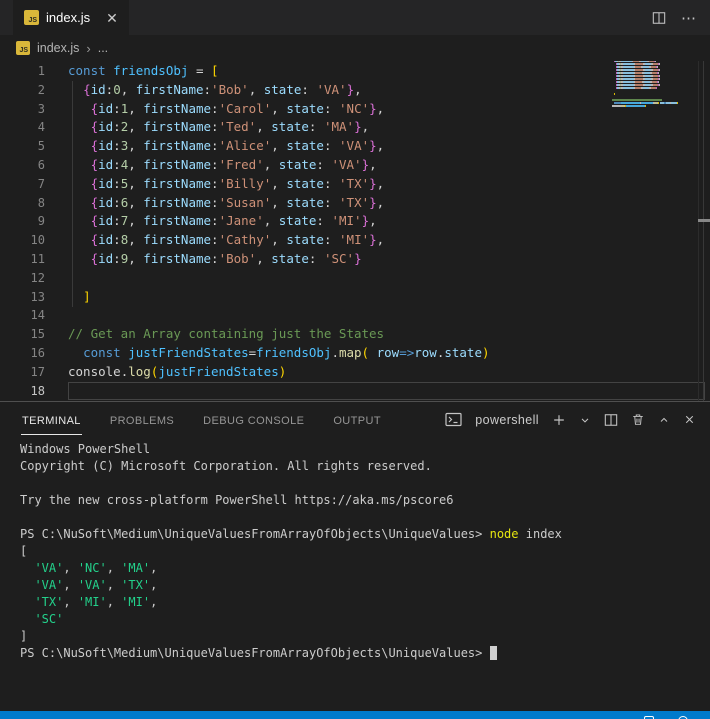 The height and width of the screenshot is (719, 710). What do you see at coordinates (41, 89) in the screenshot?
I see `line-number: 2` at bounding box center [41, 89].